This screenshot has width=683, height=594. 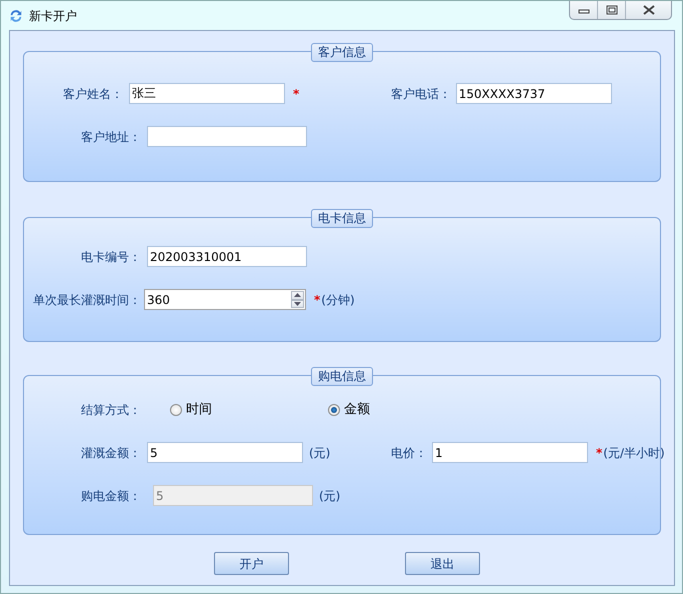 What do you see at coordinates (338, 300) in the screenshot?
I see `unit-label: (分钟)` at bounding box center [338, 300].